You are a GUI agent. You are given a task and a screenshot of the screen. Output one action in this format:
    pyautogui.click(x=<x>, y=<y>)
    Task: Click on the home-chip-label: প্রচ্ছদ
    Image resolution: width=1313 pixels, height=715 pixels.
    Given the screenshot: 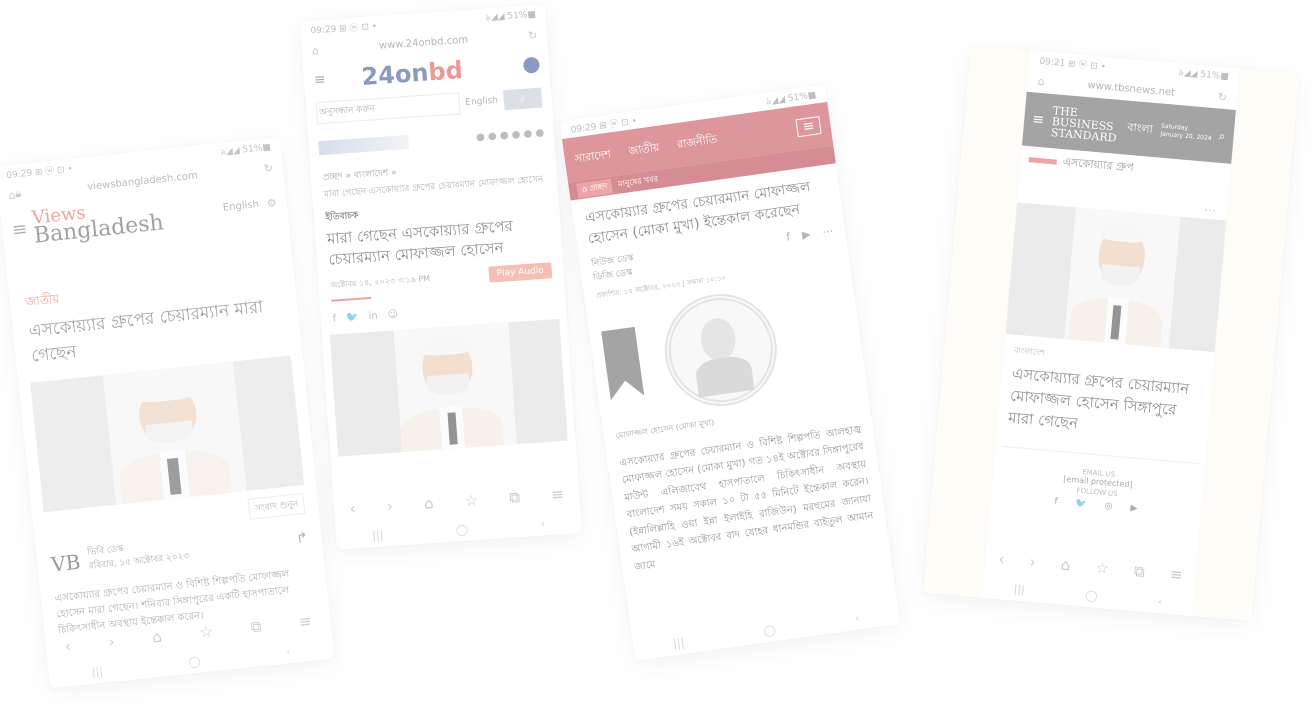 What is the action you would take?
    pyautogui.click(x=598, y=186)
    